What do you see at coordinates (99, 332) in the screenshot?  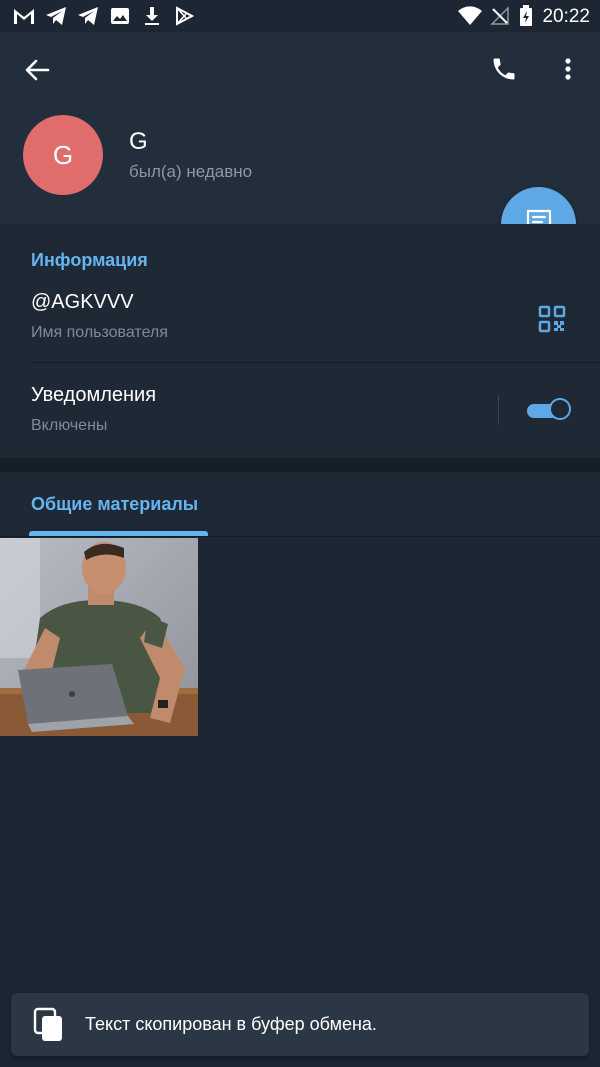 I see `username-label: Имя пользователя` at bounding box center [99, 332].